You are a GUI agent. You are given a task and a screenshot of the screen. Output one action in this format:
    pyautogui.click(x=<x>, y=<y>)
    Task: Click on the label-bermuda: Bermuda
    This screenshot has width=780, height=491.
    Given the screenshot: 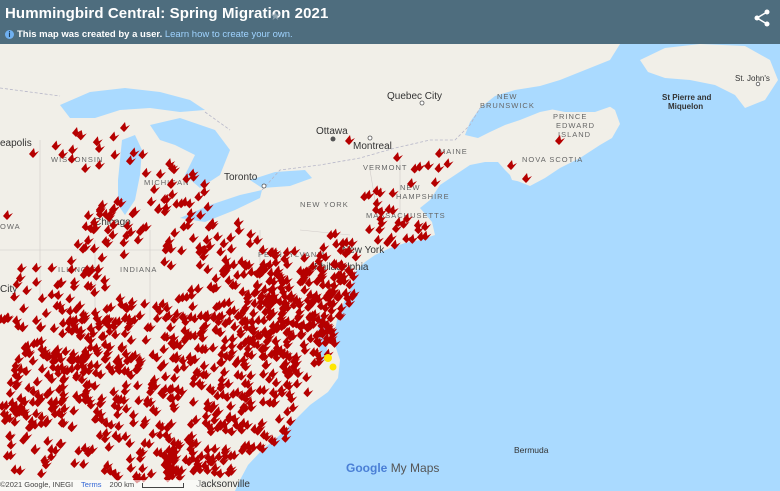 What is the action you would take?
    pyautogui.click(x=531, y=450)
    